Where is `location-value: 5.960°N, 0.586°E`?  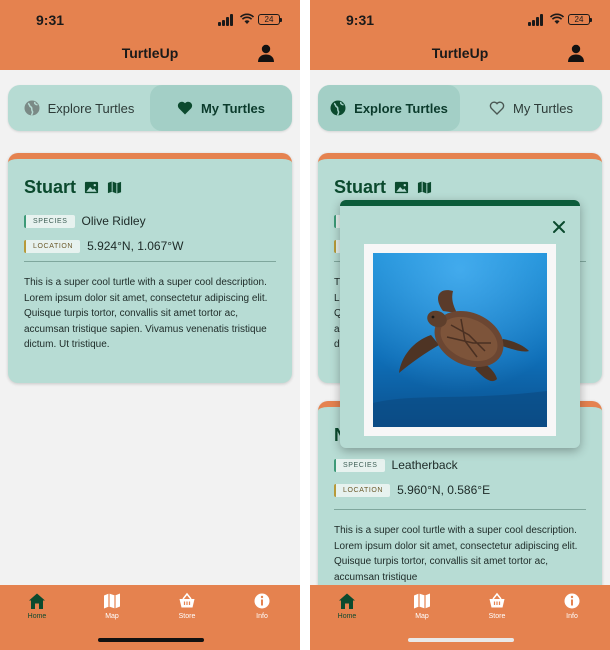 location-value: 5.960°N, 0.586°E is located at coordinates (444, 490).